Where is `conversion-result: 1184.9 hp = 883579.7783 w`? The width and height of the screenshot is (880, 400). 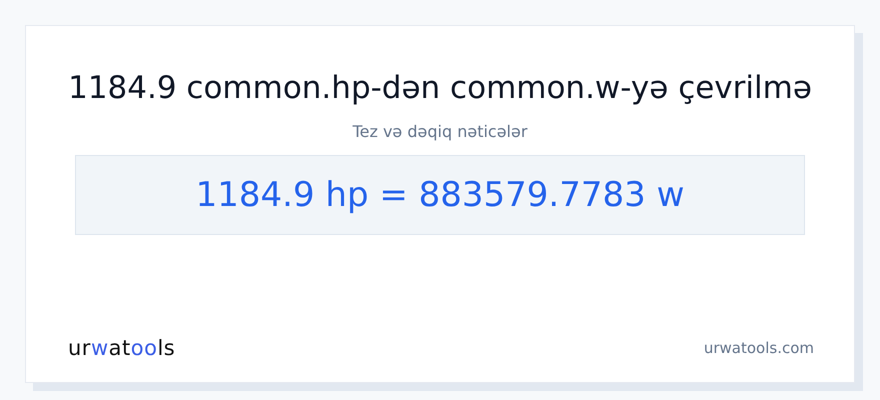 conversion-result: 1184.9 hp = 883579.7783 w is located at coordinates (440, 195).